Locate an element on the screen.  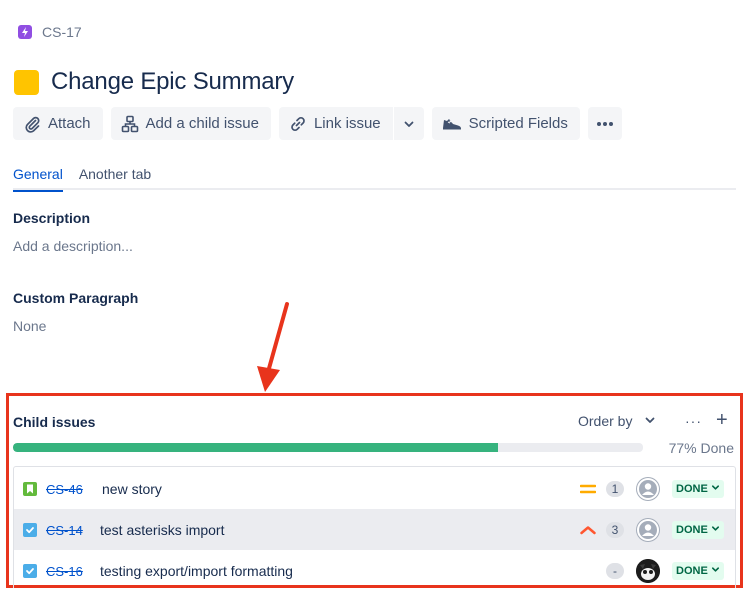
order-by-label: Order by is located at coordinates (605, 421).